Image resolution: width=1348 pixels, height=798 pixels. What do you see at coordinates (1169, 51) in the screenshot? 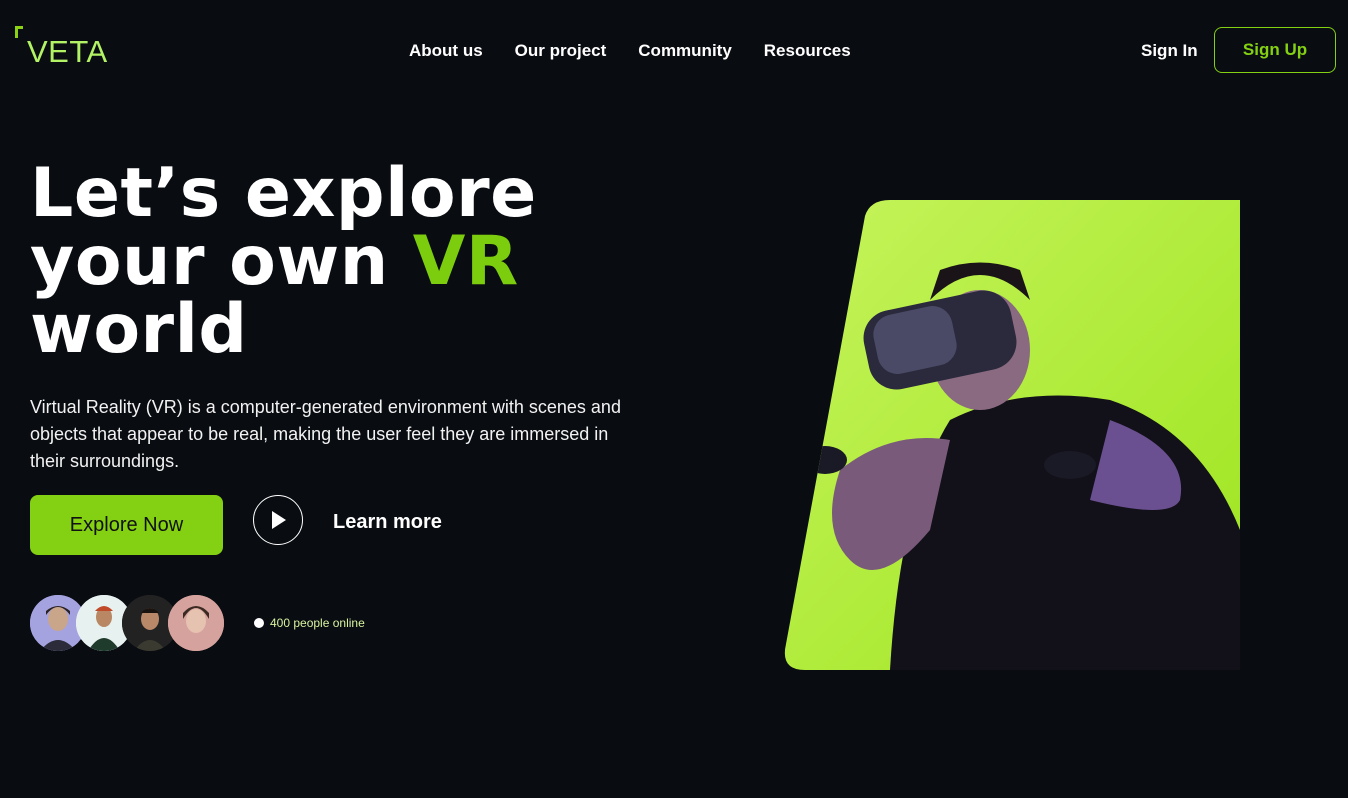
I see `sign-in-link: Sign In` at bounding box center [1169, 51].